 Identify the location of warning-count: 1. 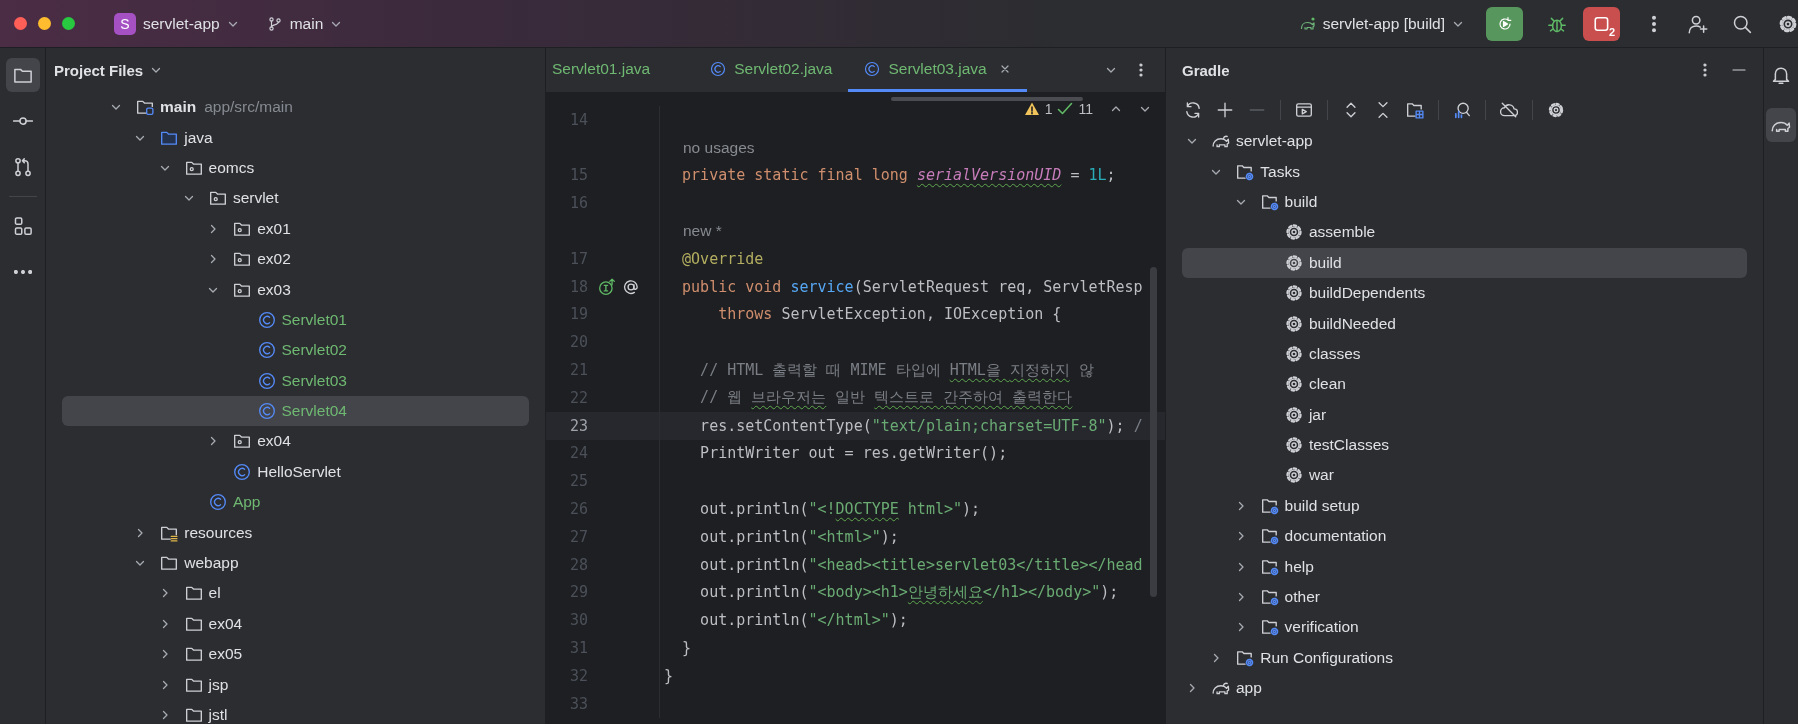
(1048, 109).